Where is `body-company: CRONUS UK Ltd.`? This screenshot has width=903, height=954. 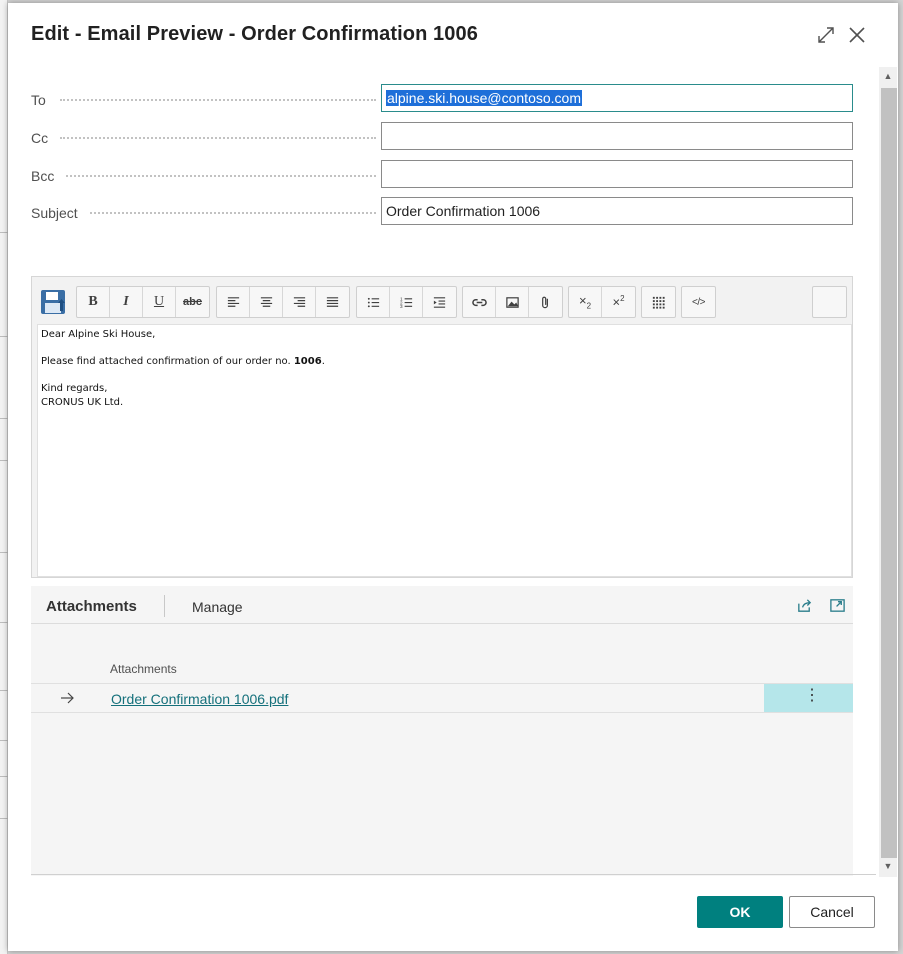 body-company: CRONUS UK Ltd. is located at coordinates (82, 402).